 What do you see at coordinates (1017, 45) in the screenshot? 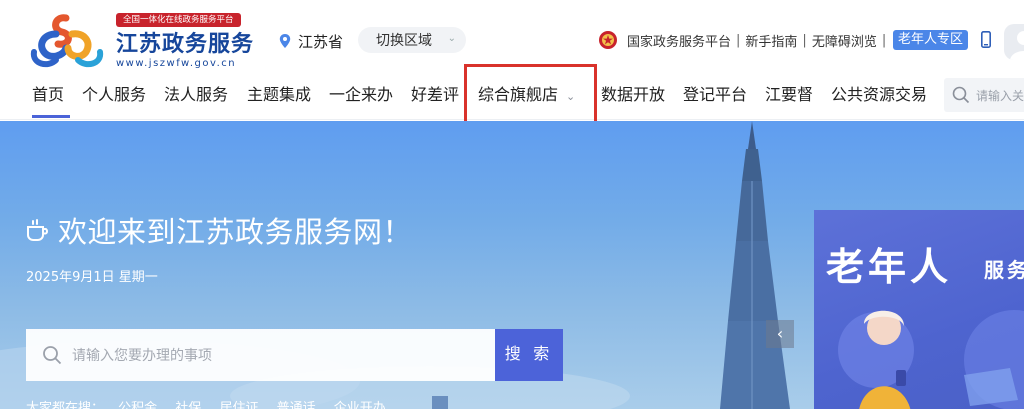
I see `user-icon` at bounding box center [1017, 45].